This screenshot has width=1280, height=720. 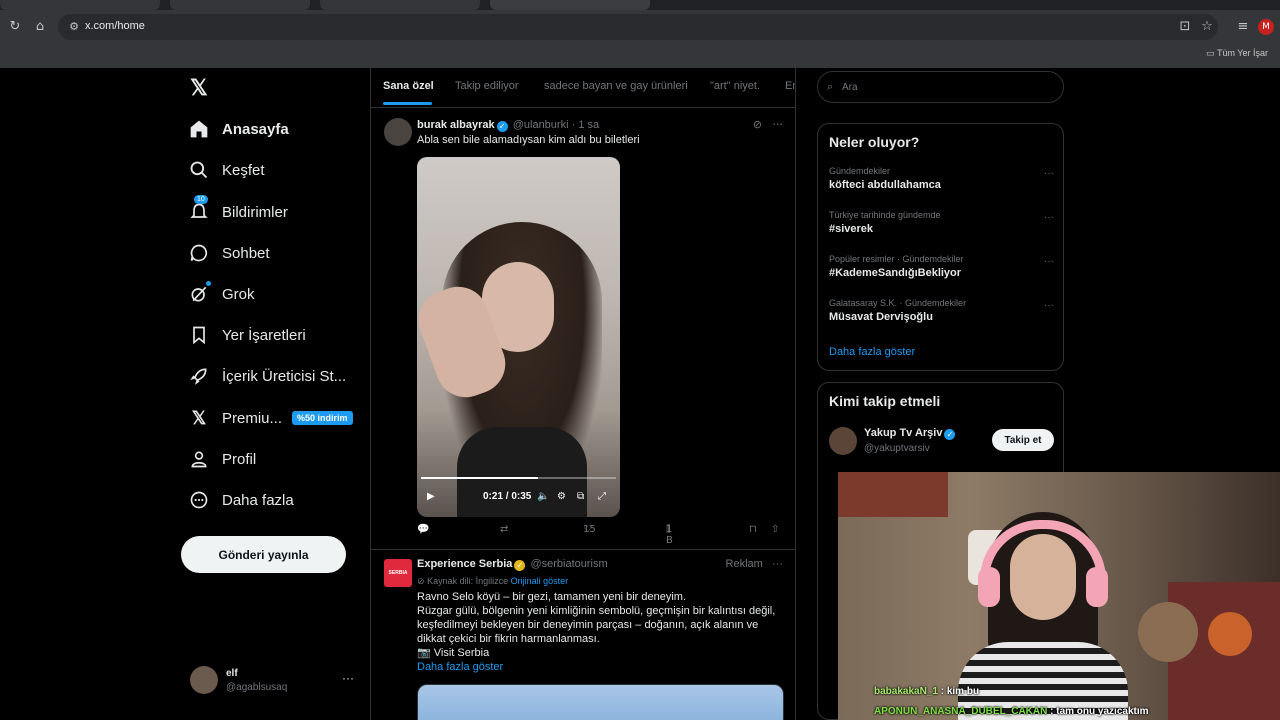 I want to click on trends-show-more-link: Daha fazla göster, so click(x=872, y=352).